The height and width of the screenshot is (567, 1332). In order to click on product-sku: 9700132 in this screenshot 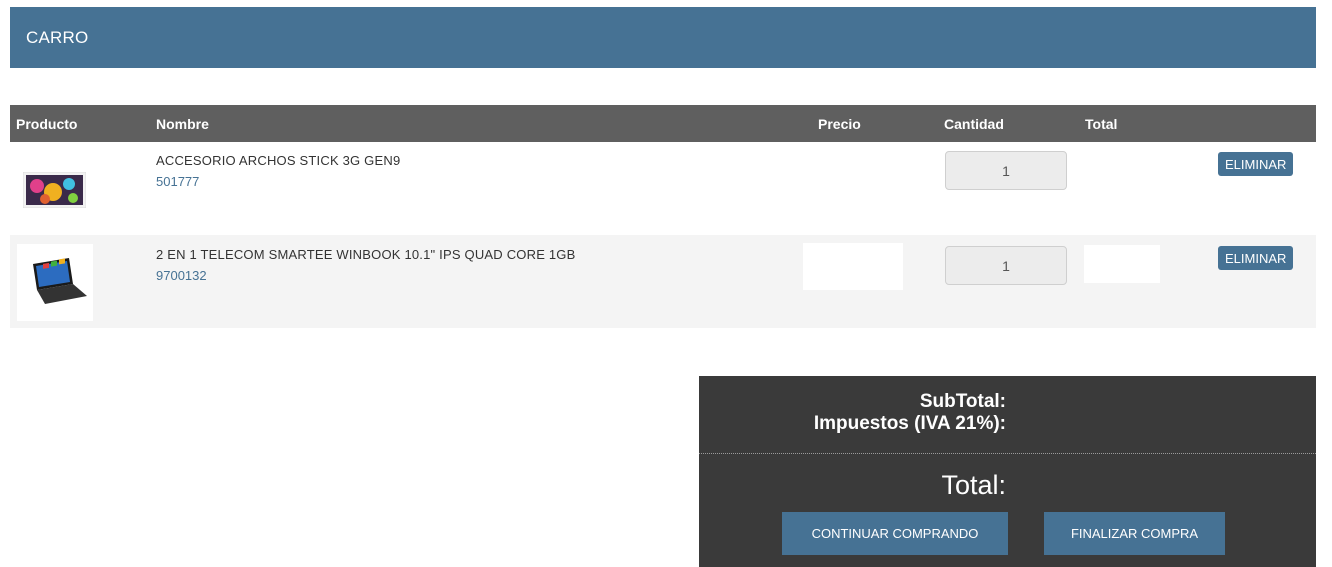, I will do `click(181, 275)`.